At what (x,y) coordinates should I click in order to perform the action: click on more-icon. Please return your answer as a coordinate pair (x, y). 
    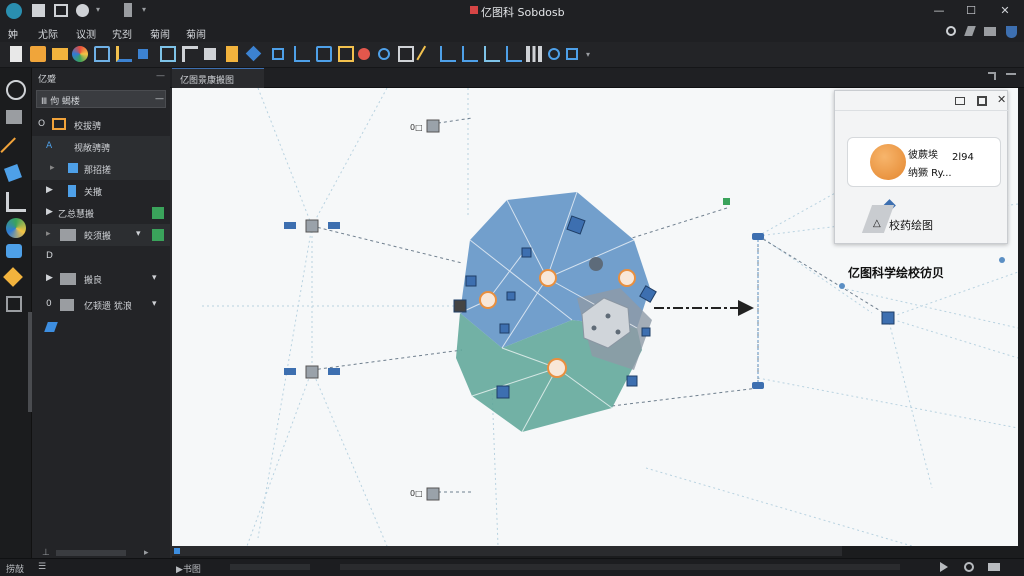
    Looking at the image, I should click on (572, 54).